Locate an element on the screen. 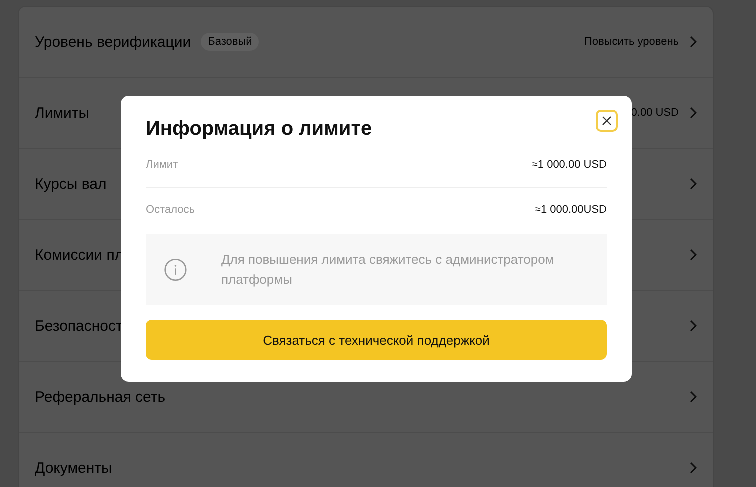 Image resolution: width=756 pixels, height=487 pixels. setting-value: 0.00 USD is located at coordinates (655, 113).